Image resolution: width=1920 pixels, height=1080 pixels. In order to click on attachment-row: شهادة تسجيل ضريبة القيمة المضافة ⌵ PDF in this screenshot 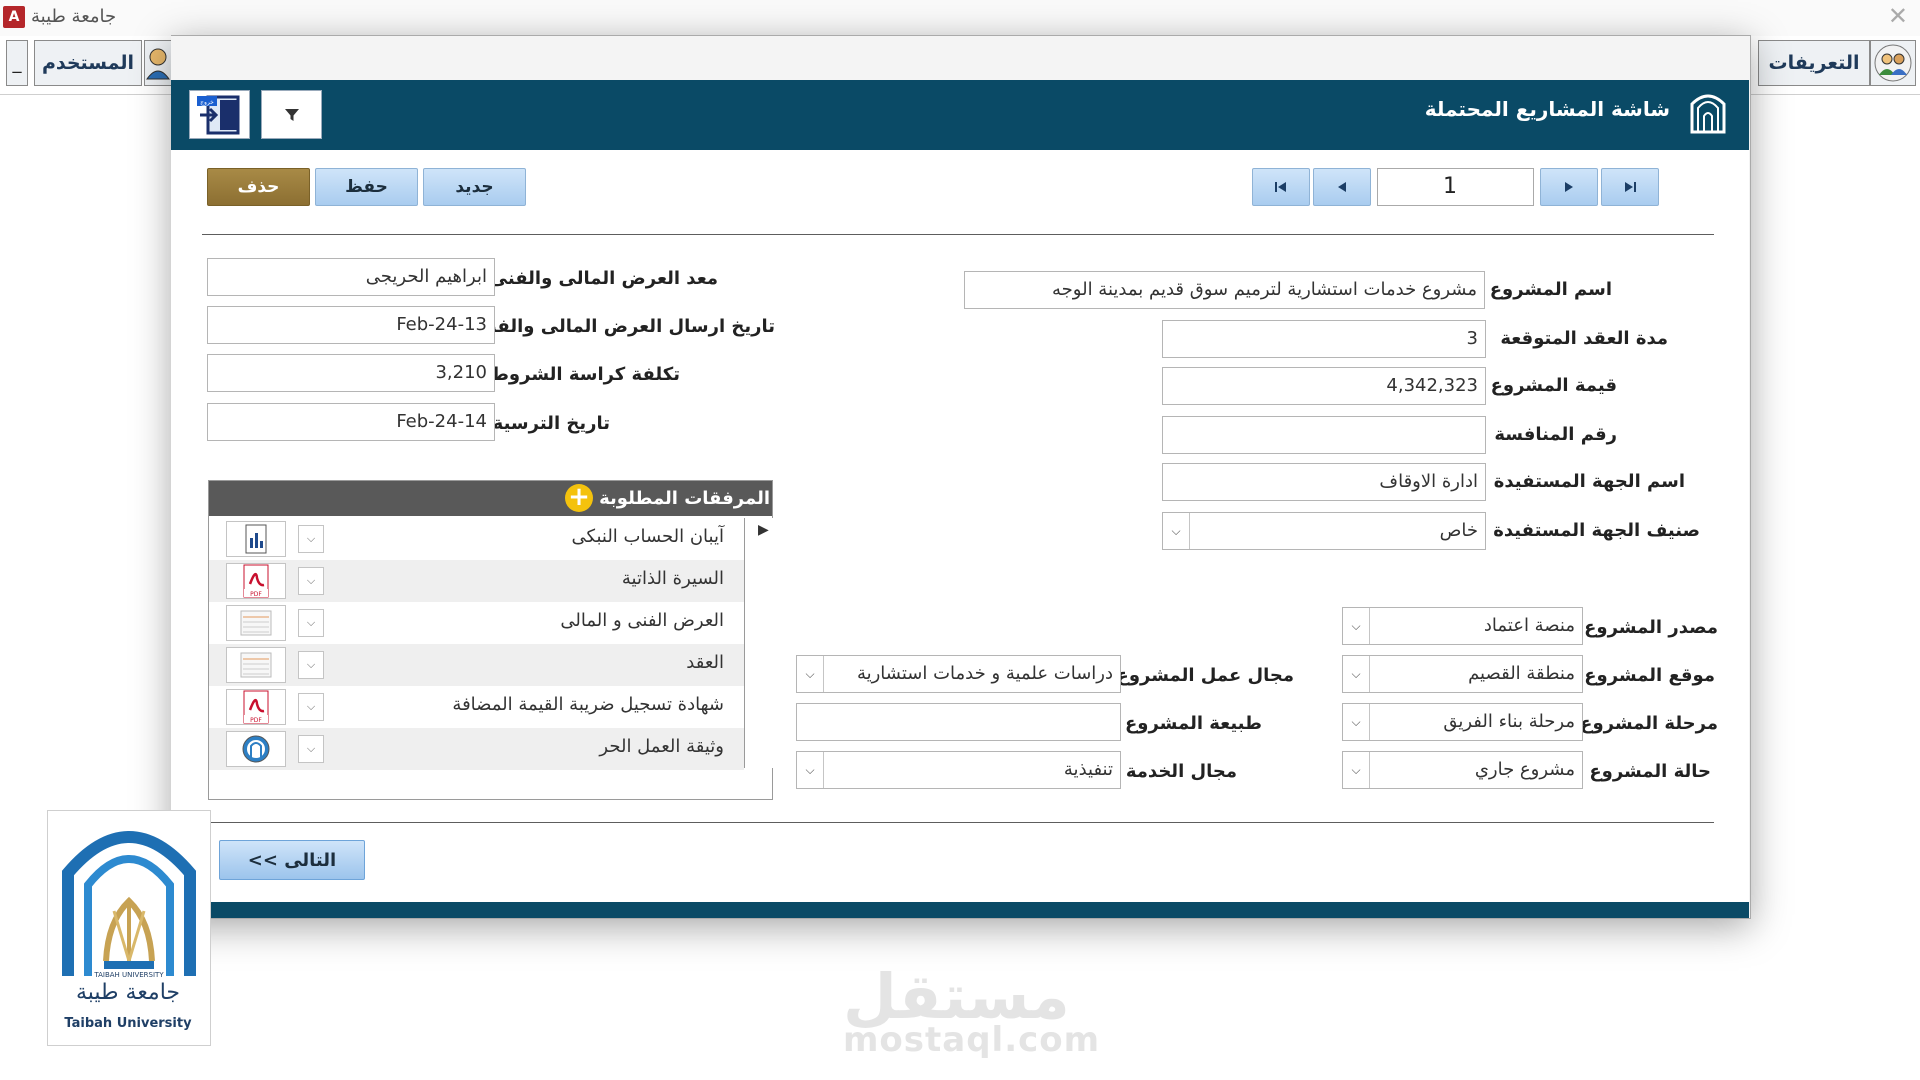, I will do `click(476, 707)`.